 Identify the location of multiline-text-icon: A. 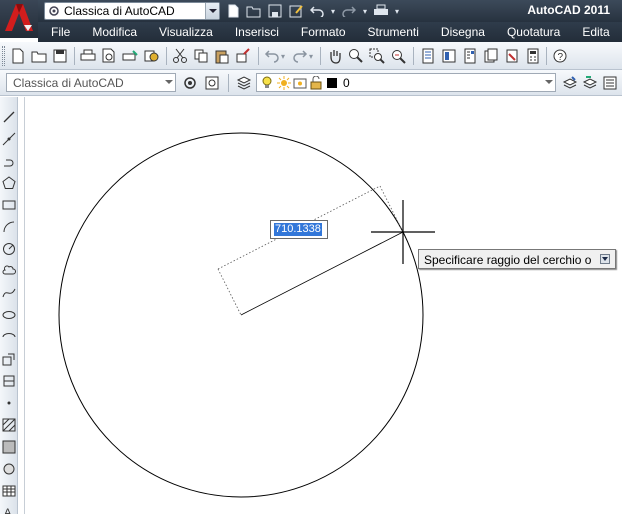
(9, 508).